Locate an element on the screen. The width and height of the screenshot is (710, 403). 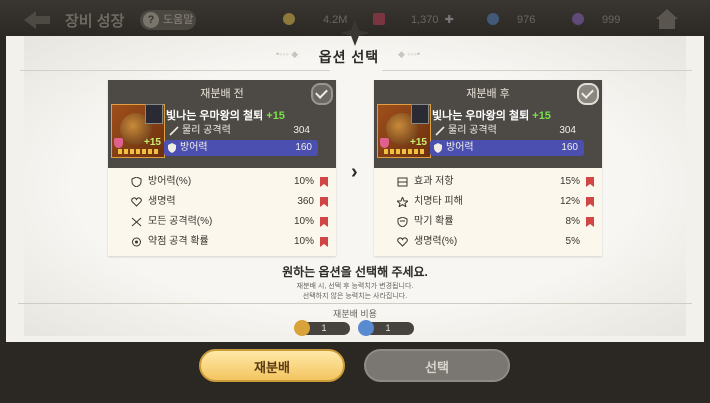
target-icon is located at coordinates (136, 242).